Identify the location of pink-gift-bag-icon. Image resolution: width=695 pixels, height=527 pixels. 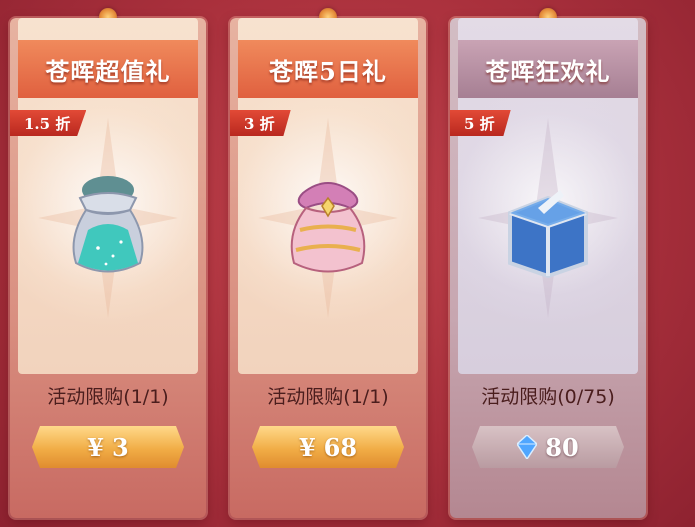
(328, 227).